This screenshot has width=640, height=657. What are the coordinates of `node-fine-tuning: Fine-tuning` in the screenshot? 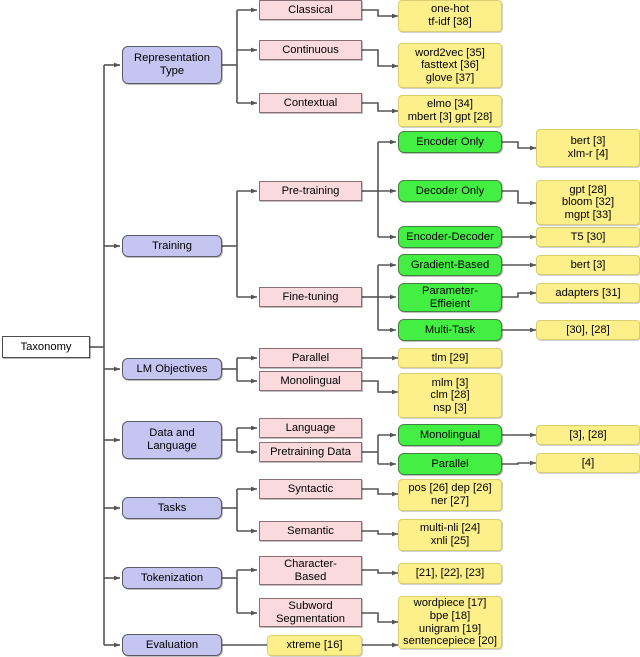 It's located at (310, 297).